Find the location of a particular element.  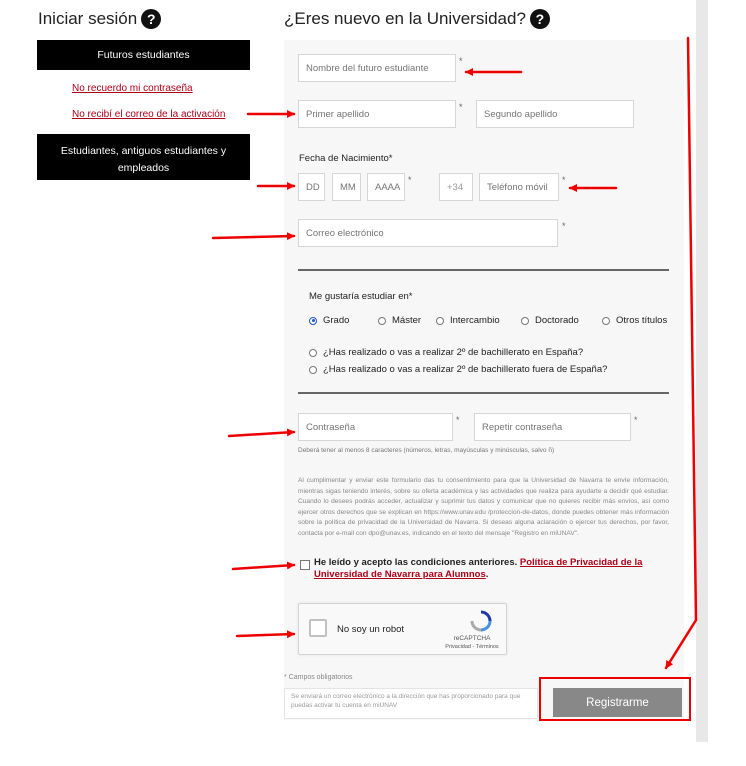

consent-checkbox is located at coordinates (305, 565).